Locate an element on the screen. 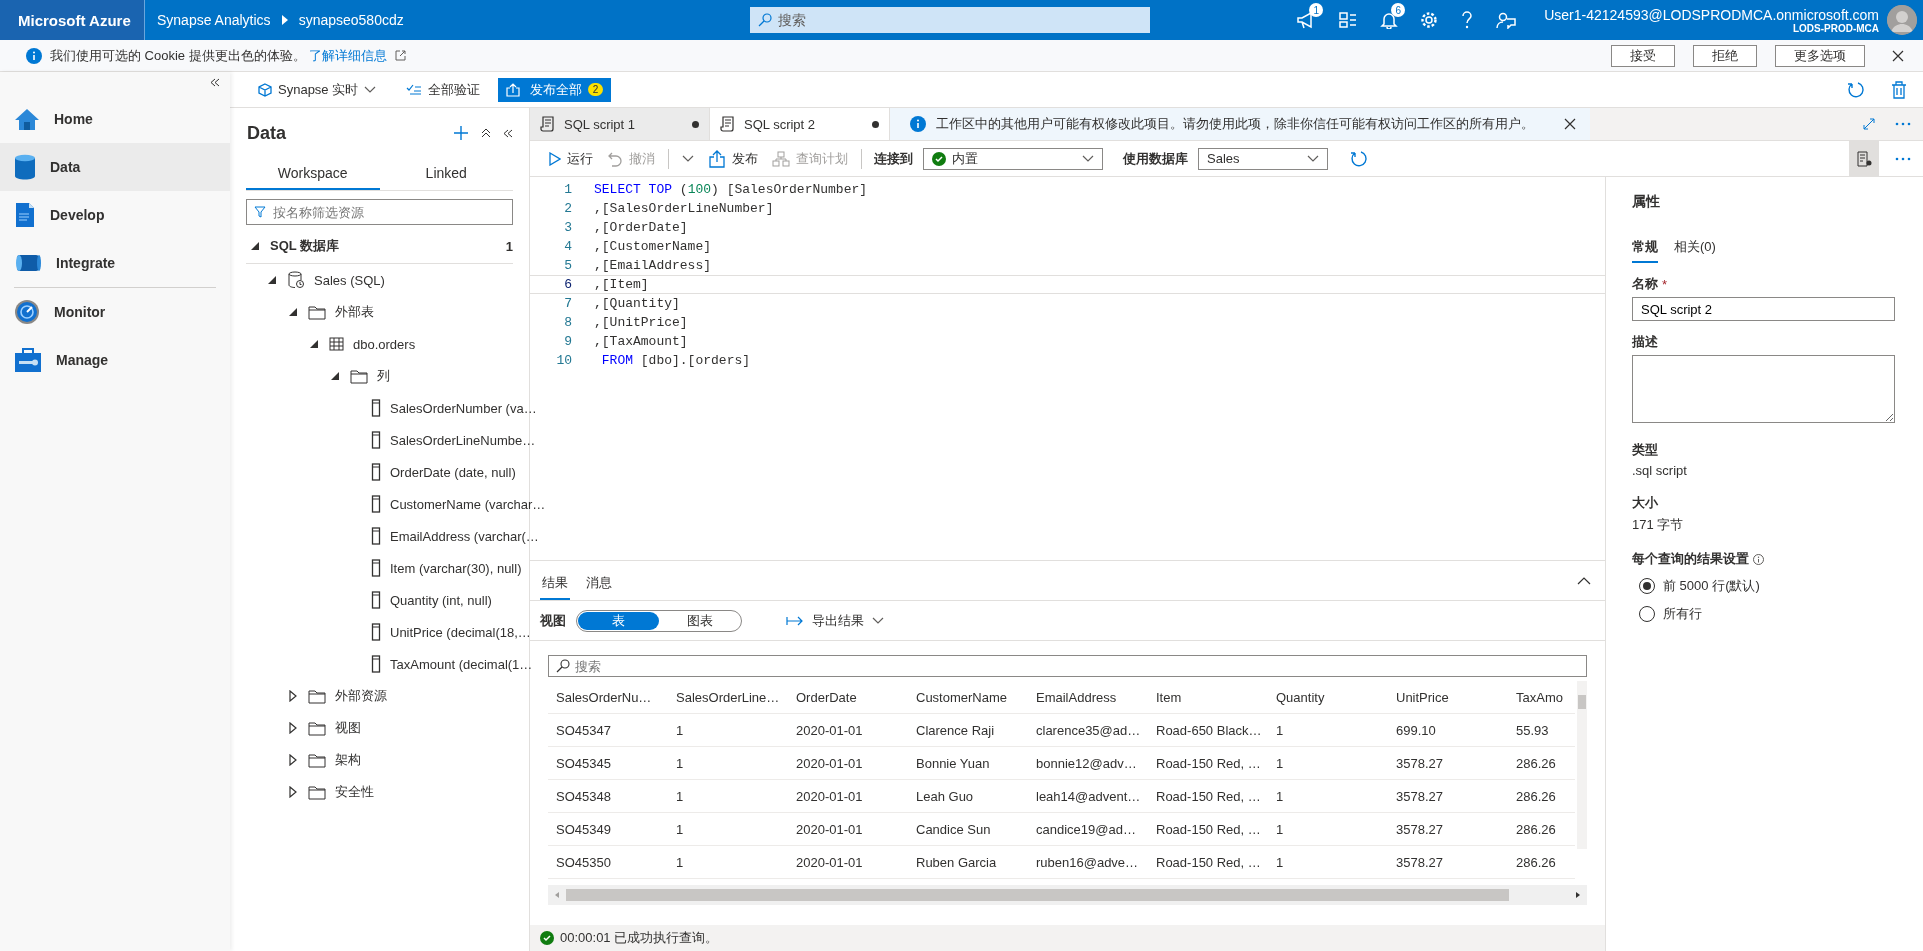 This screenshot has width=1923, height=951. tree-item: Quantity (int, null) is located at coordinates (441, 600).